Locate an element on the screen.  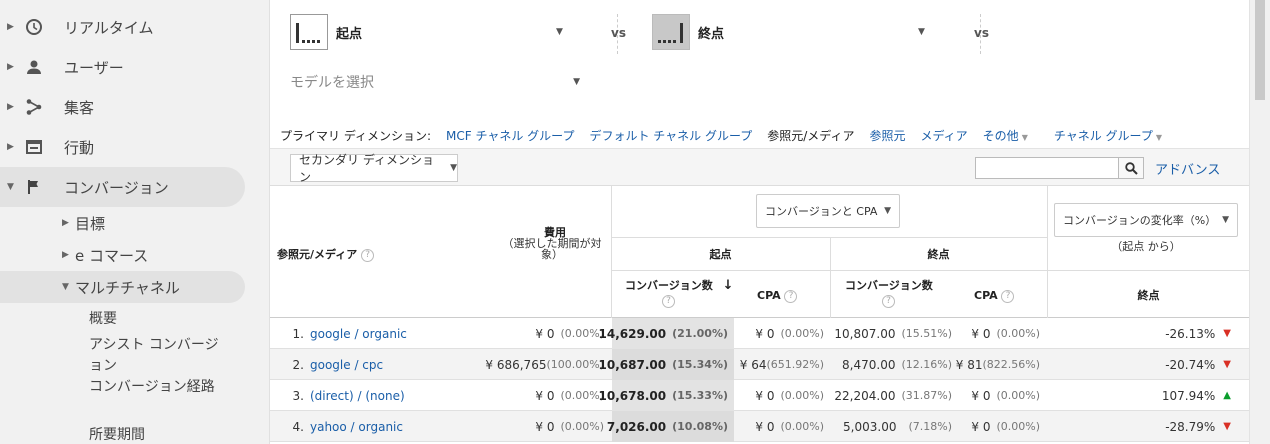
end-cpa-pct: (0.00%) is located at coordinates (1018, 333).